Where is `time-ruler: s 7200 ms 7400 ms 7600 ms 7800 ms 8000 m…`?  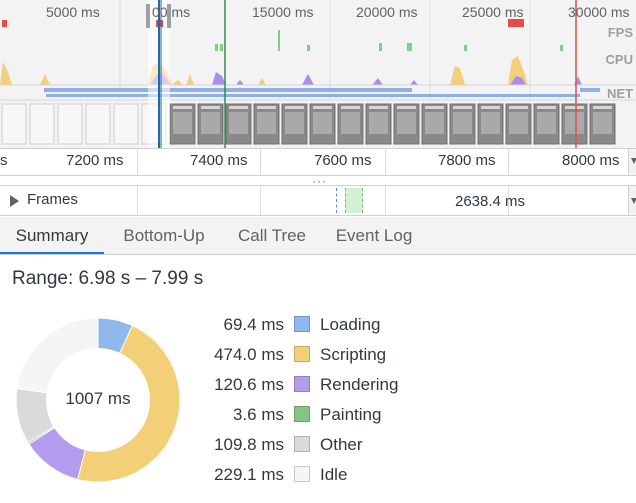 time-ruler: s 7200 ms 7400 ms 7600 ms 7800 ms 8000 m… is located at coordinates (318, 162).